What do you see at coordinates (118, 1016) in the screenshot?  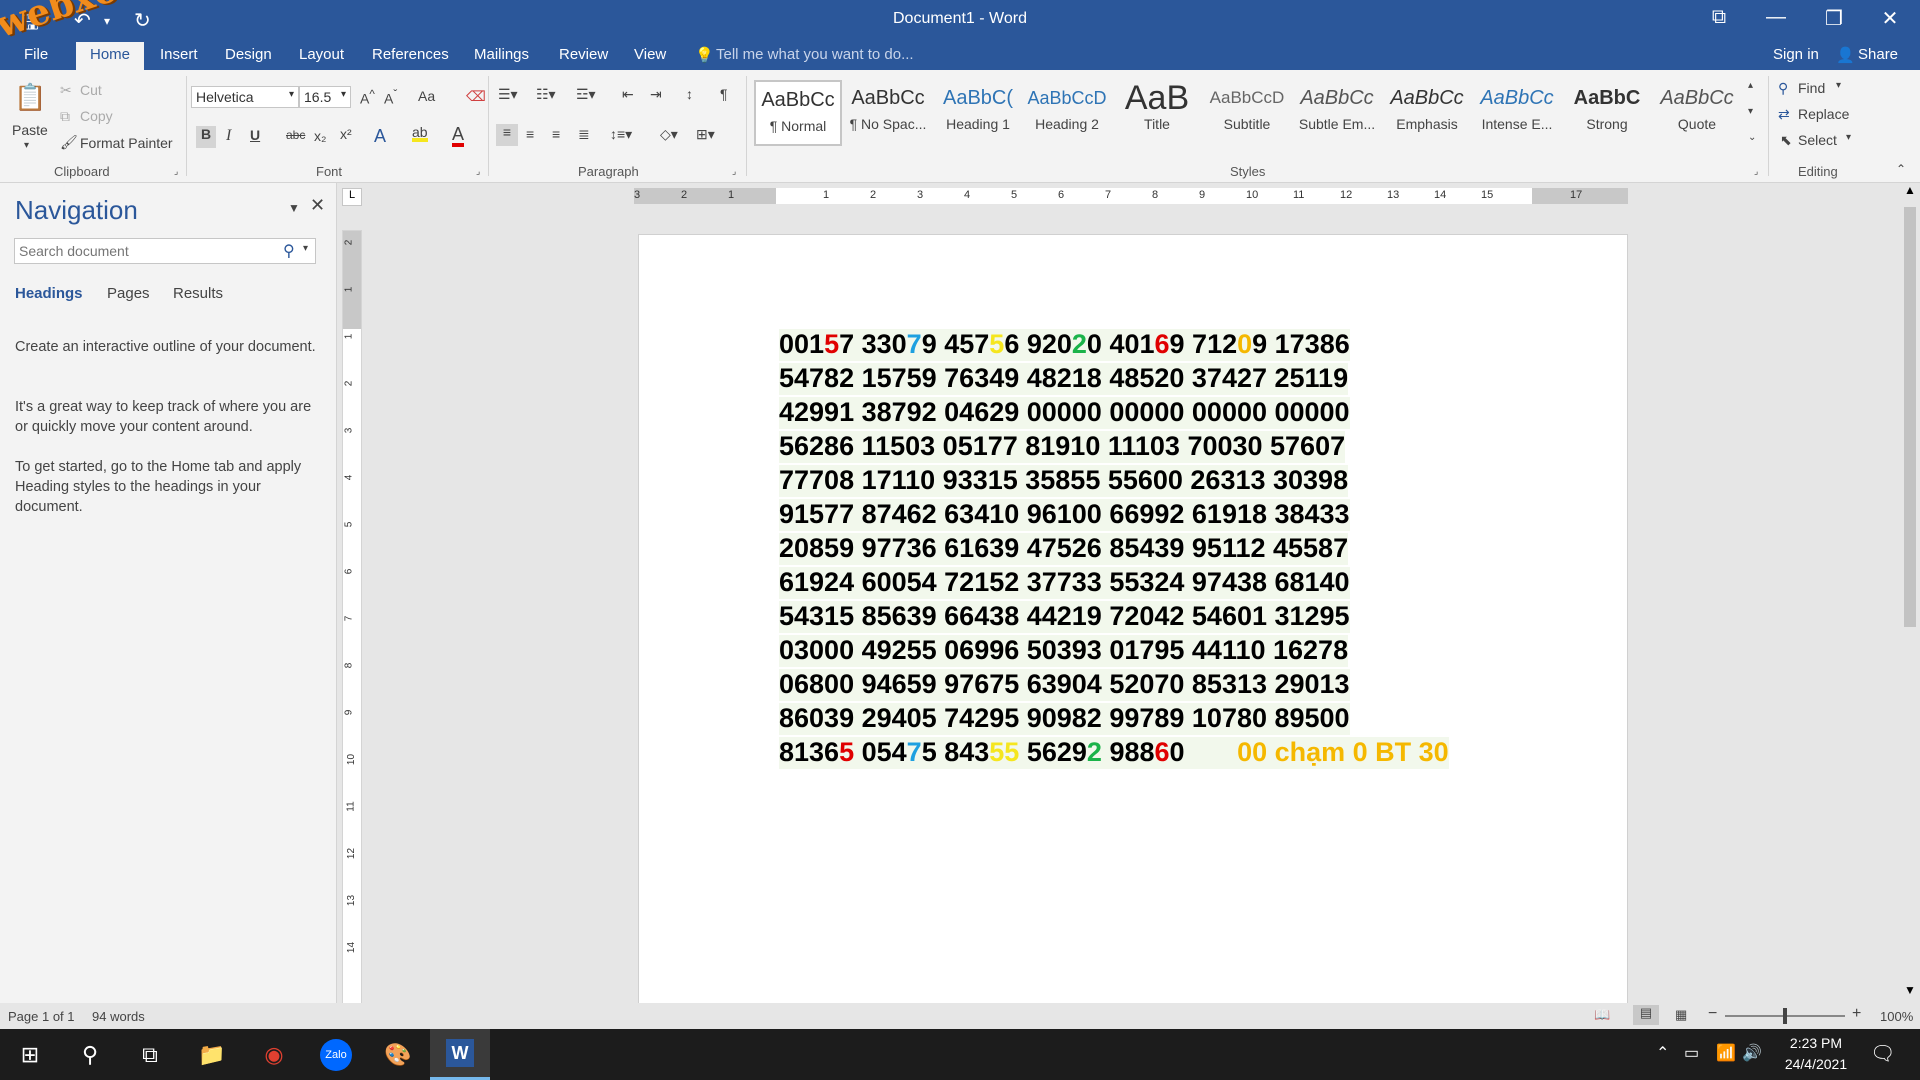 I see `word-count: 94 words` at bounding box center [118, 1016].